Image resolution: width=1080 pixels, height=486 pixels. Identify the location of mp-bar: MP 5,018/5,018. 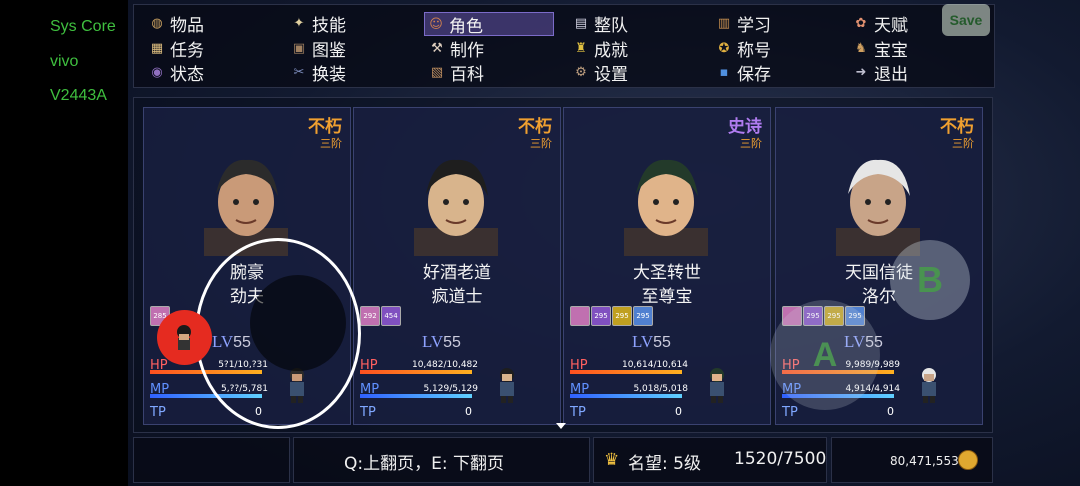
(629, 390).